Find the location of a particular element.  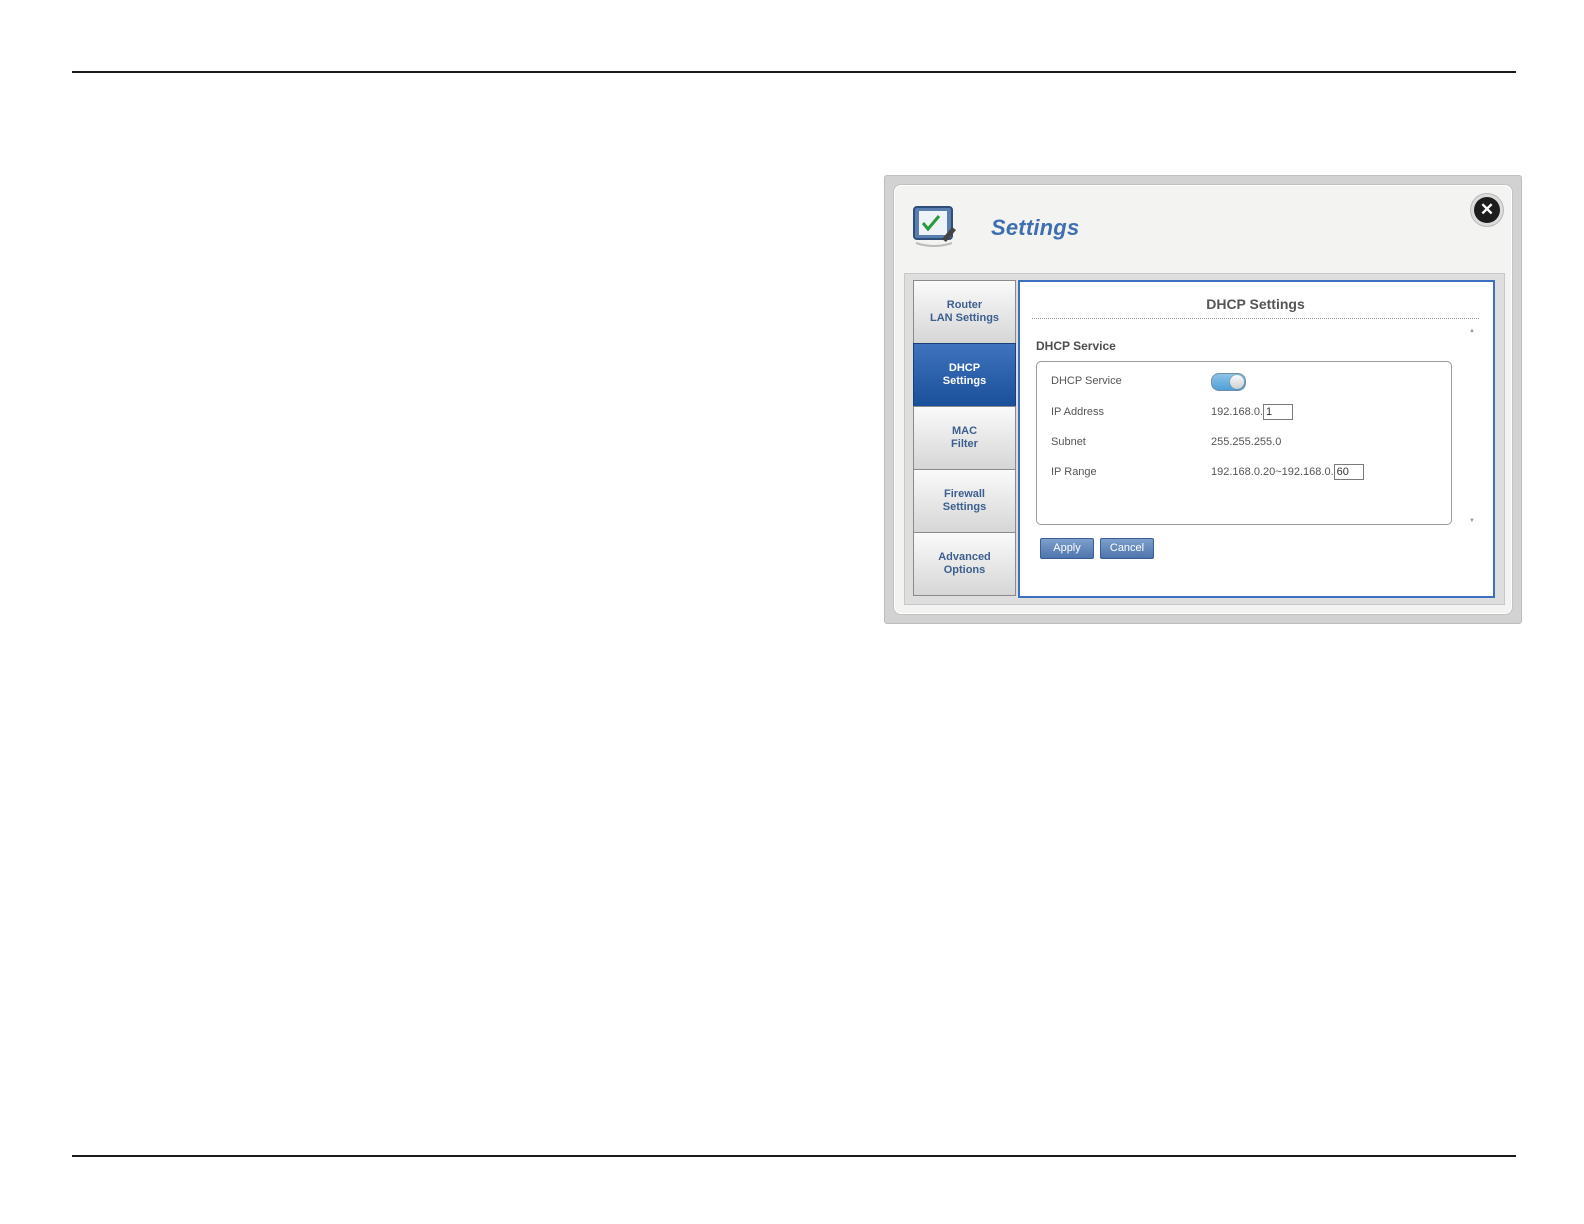

dialog-title: Settings is located at coordinates (1035, 227).